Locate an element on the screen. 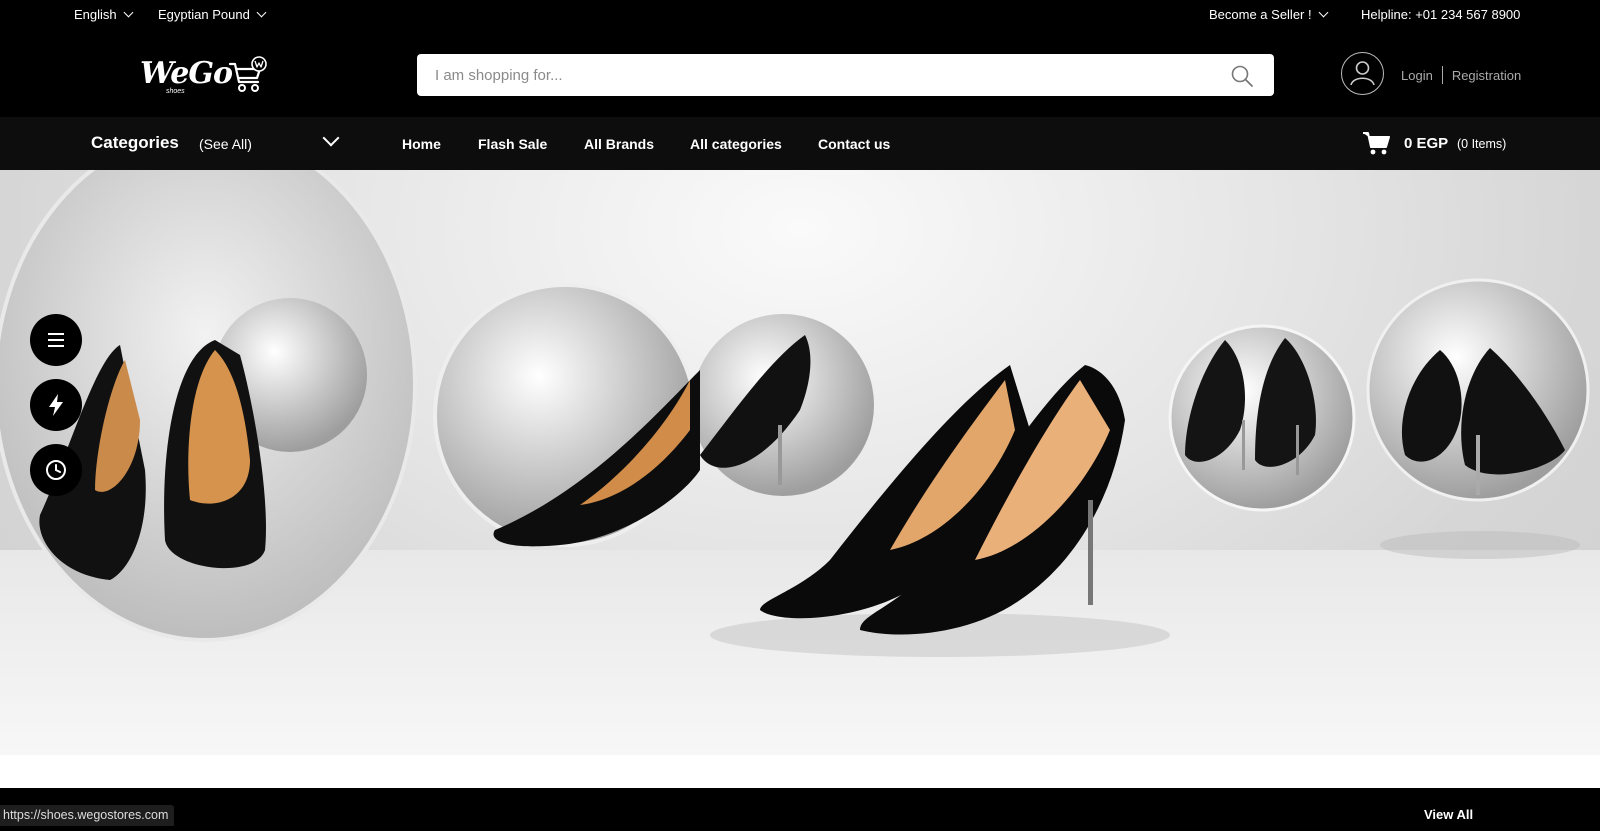 Image resolution: width=1600 pixels, height=831 pixels. categories-title: Categories is located at coordinates (135, 143).